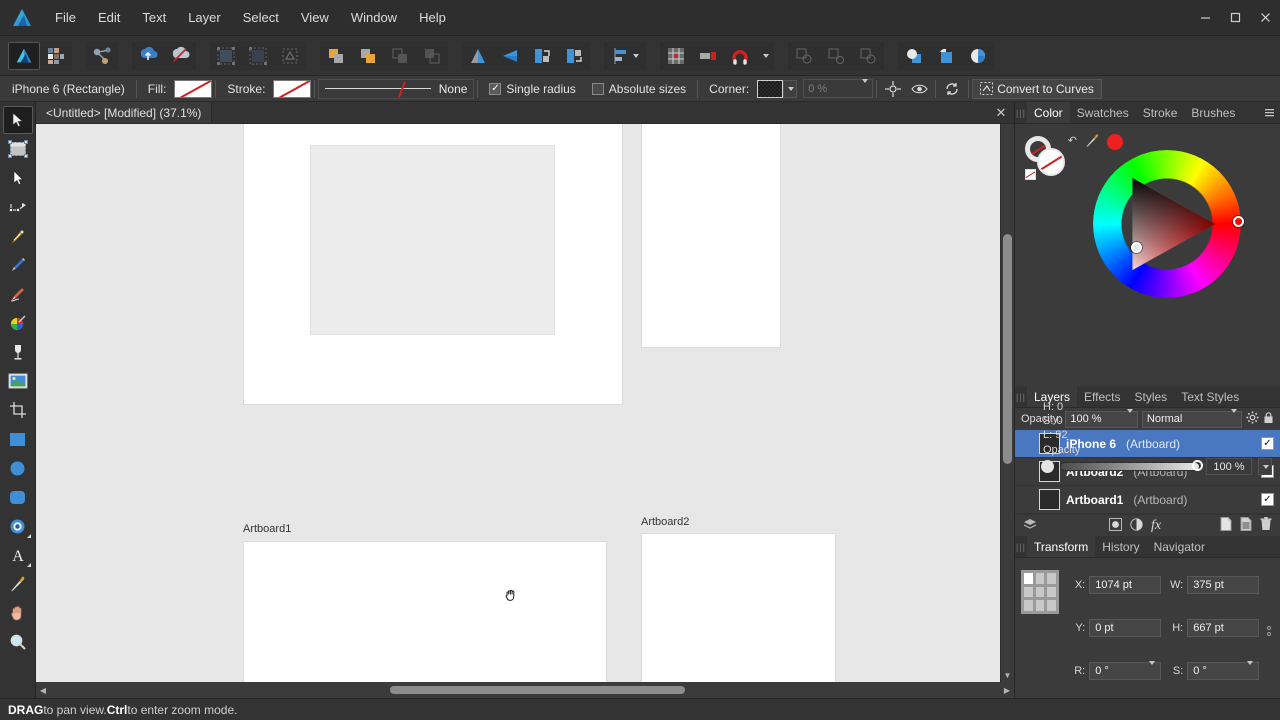  I want to click on move-tool, so click(17, 120).